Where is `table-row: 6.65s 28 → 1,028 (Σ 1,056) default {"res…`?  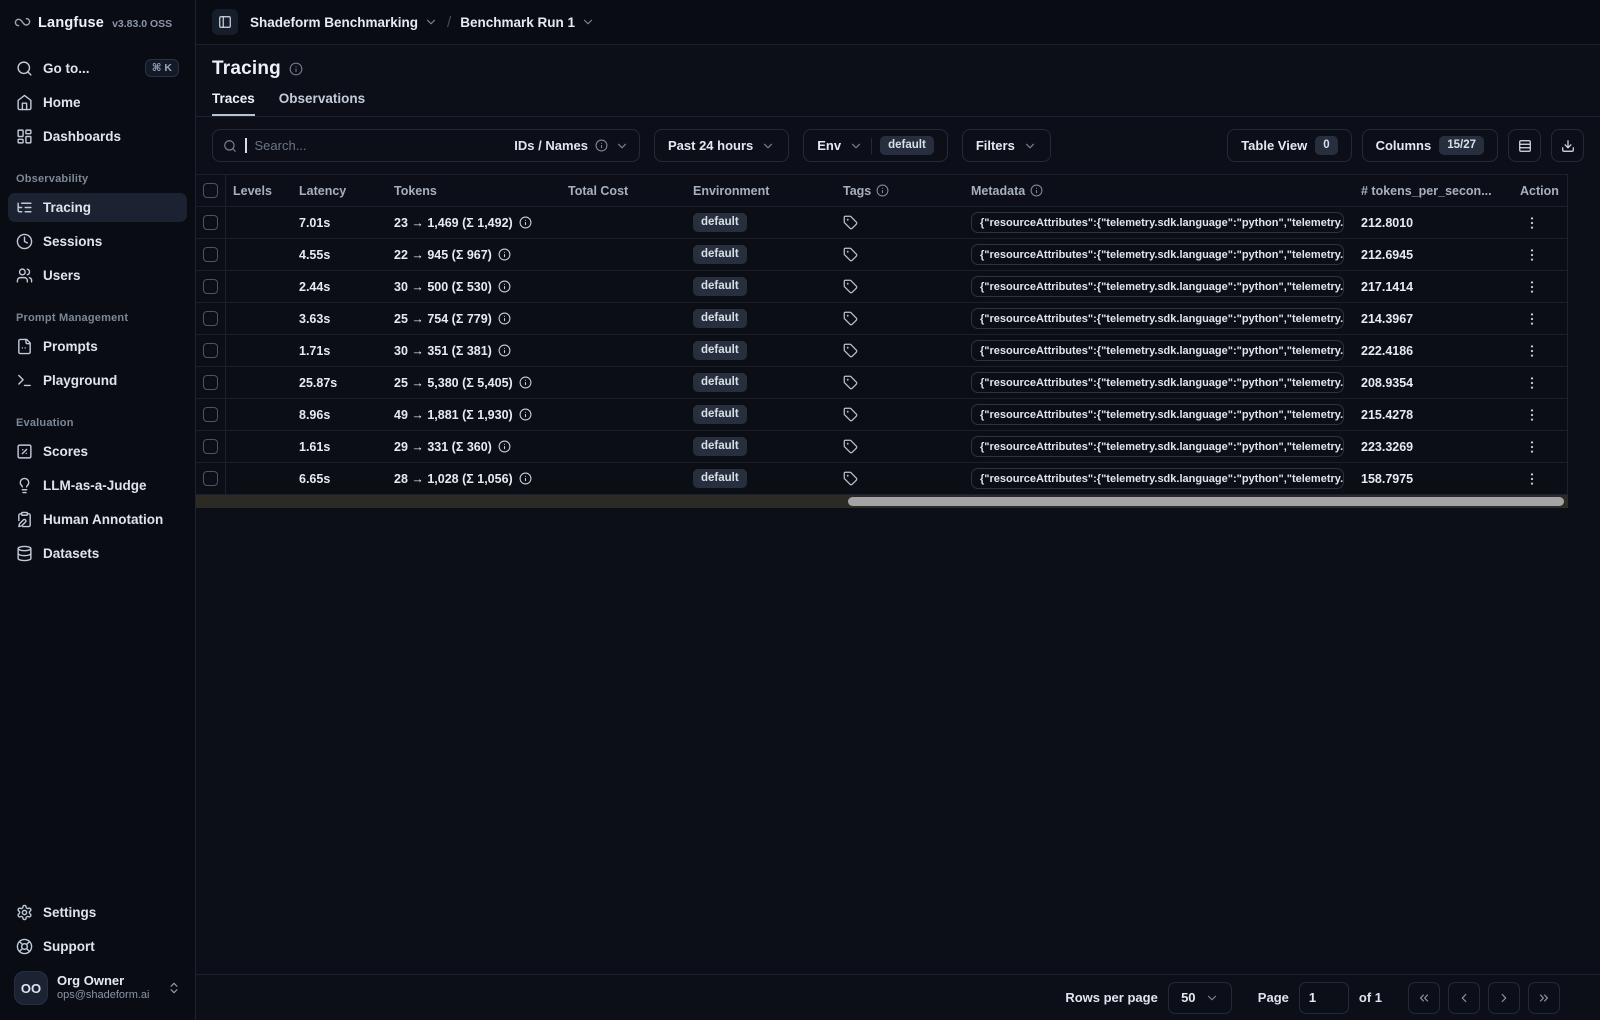
table-row: 6.65s 28 → 1,028 (Σ 1,056) default {"res… is located at coordinates (881, 479).